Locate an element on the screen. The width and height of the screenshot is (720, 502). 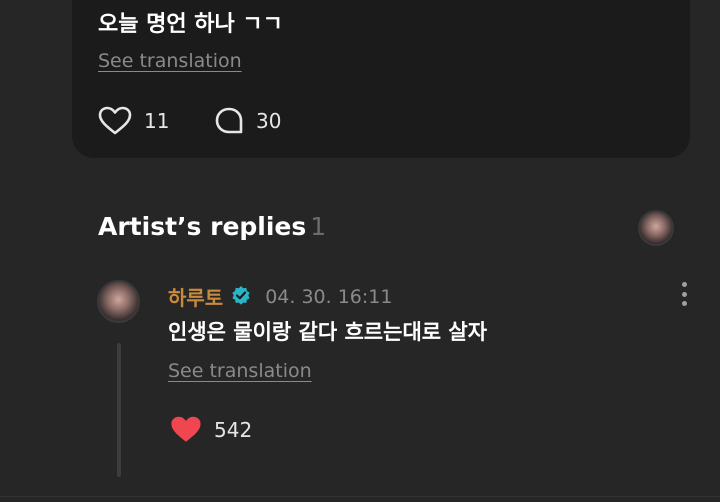
artist-replies-header: Artist’s replies 1 is located at coordinates (212, 226).